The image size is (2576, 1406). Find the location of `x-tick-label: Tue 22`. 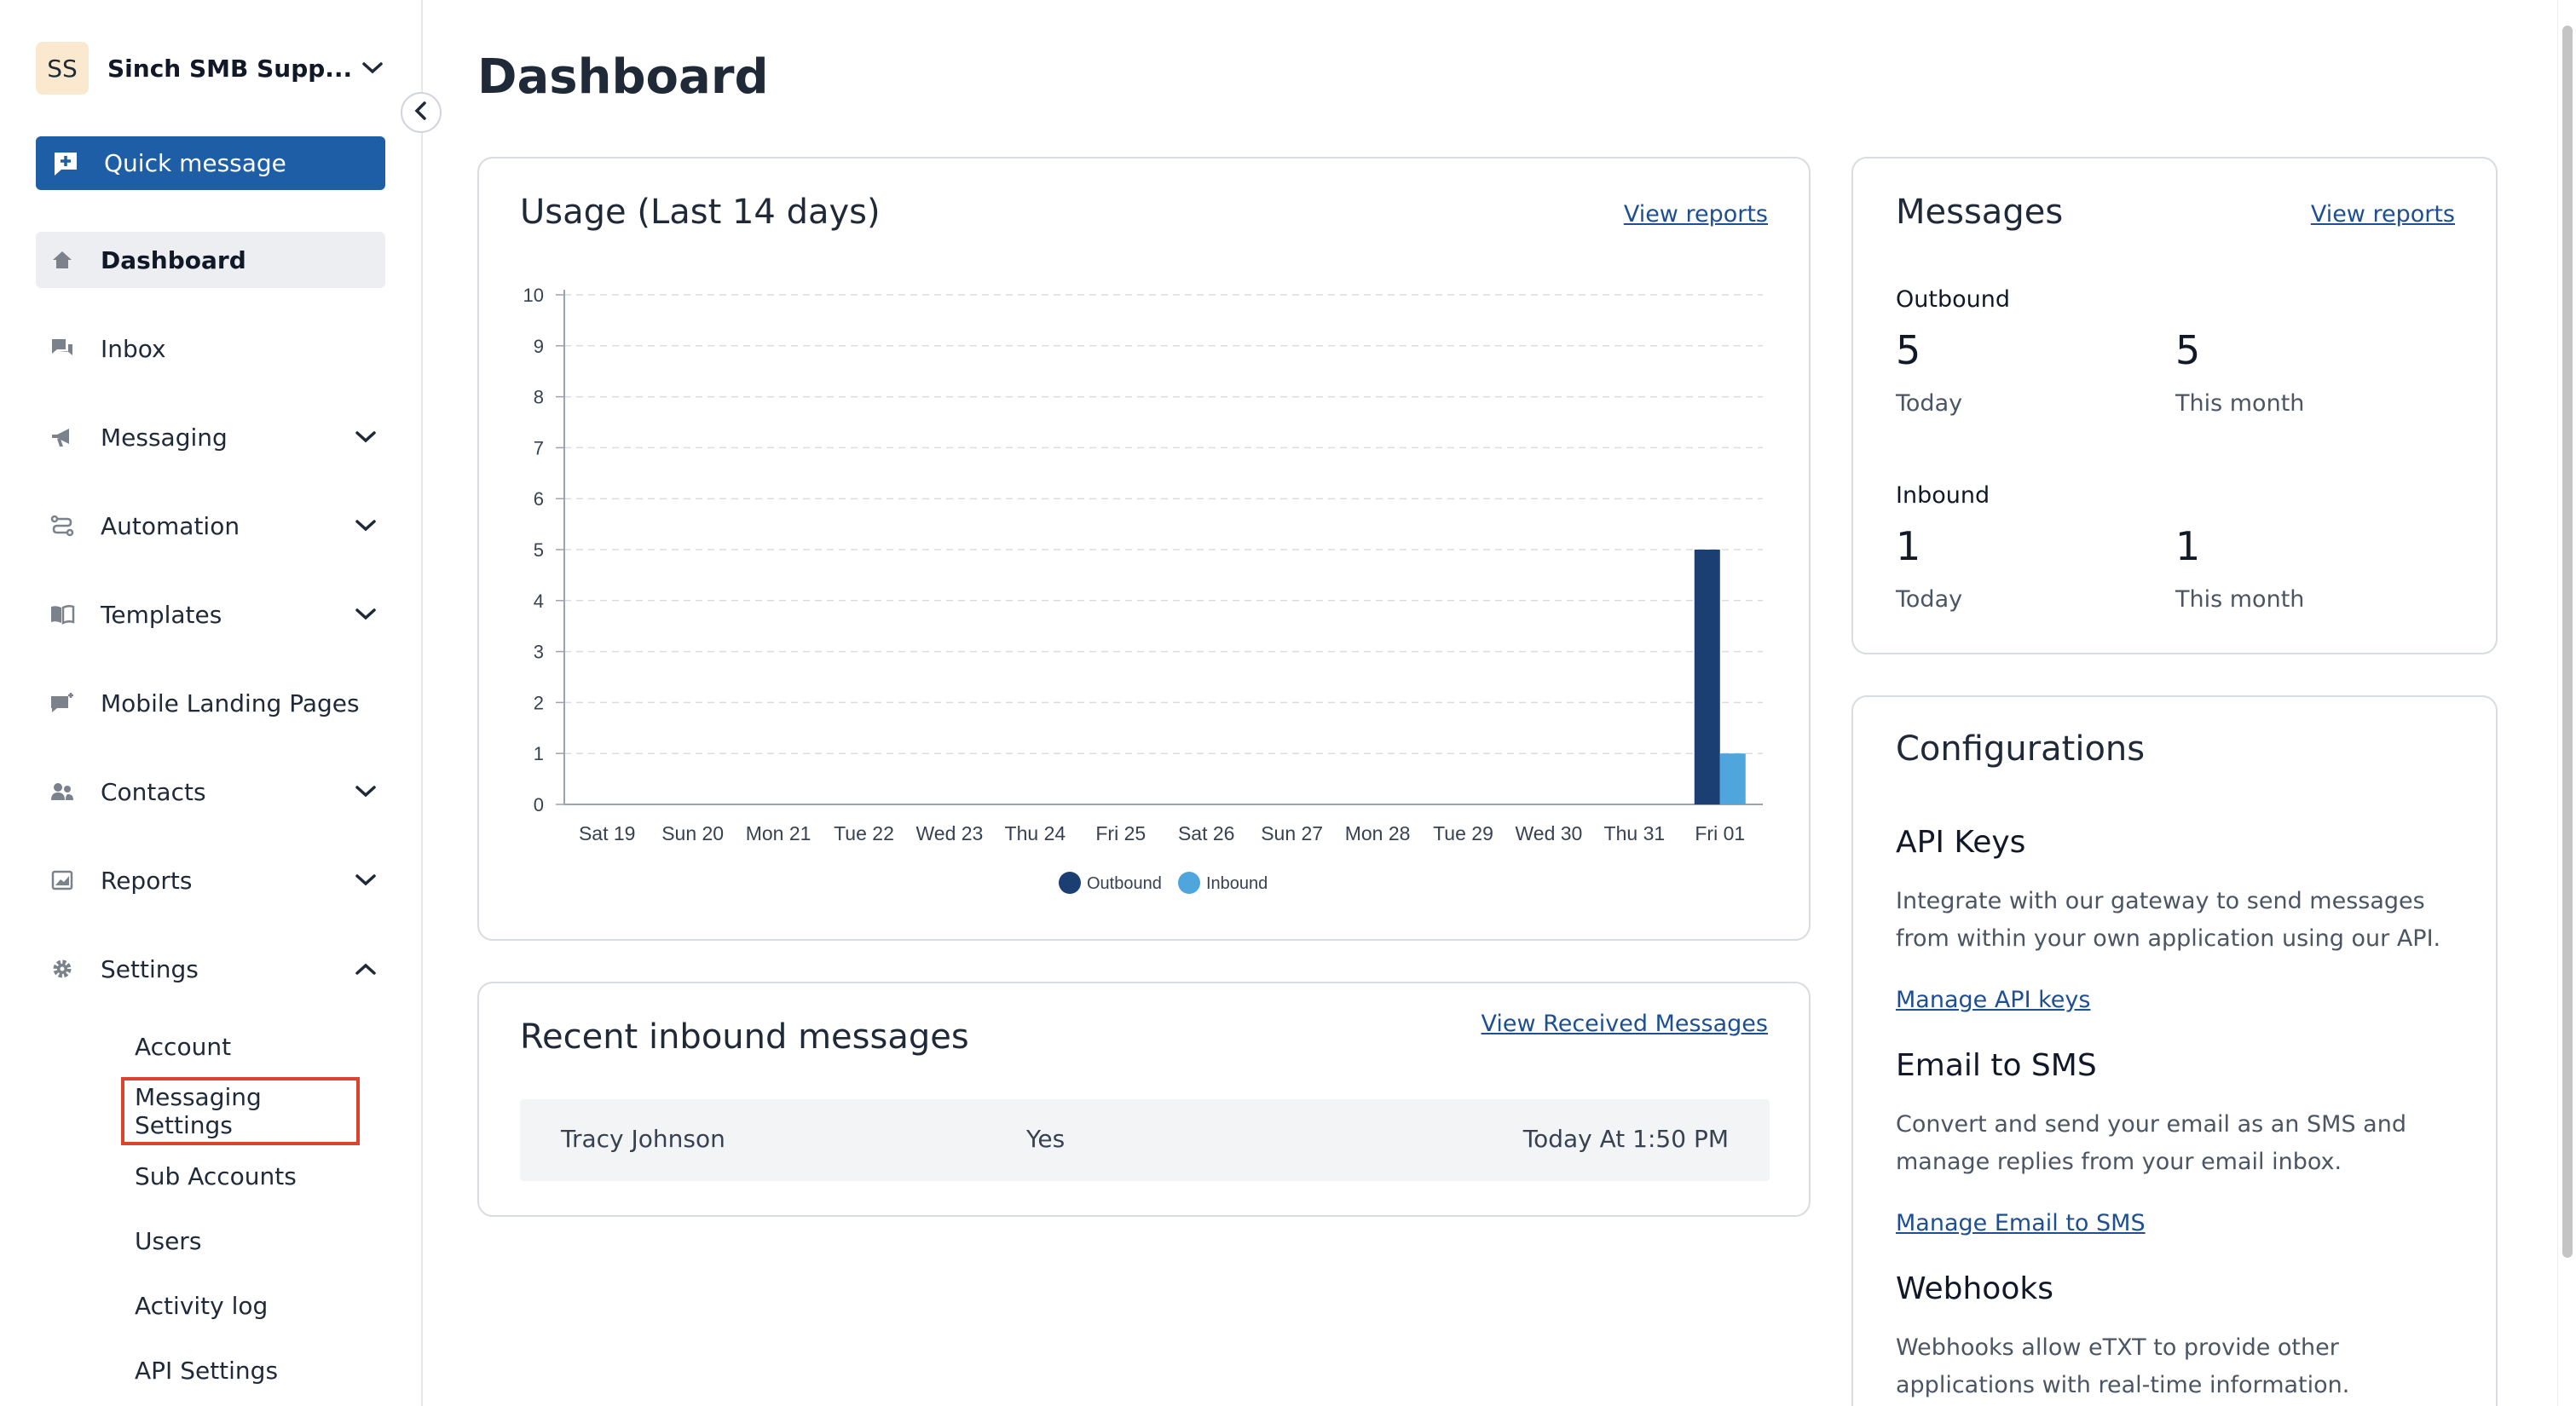

x-tick-label: Tue 22 is located at coordinates (864, 833).